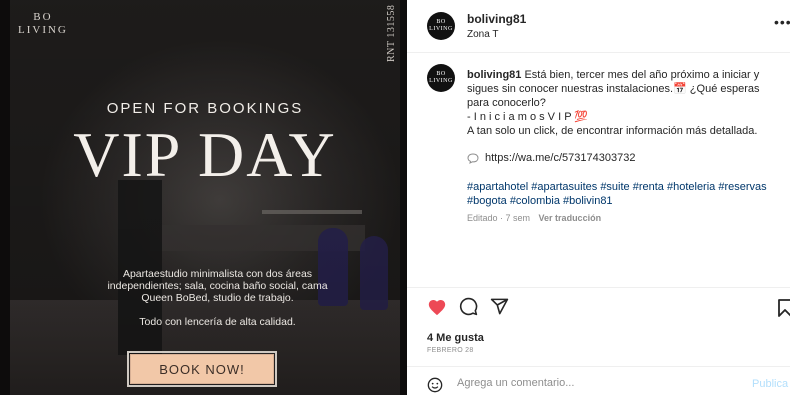 This screenshot has width=790, height=395. What do you see at coordinates (202, 369) in the screenshot?
I see `book-now-button: BOOK NOW!` at bounding box center [202, 369].